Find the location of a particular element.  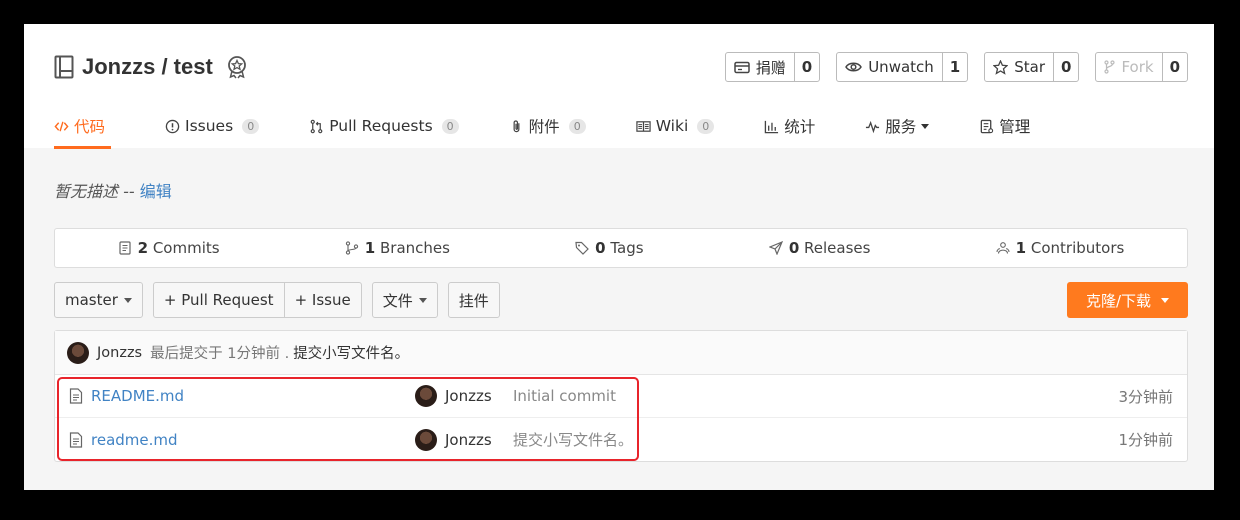

contributors-icon is located at coordinates (1003, 248).